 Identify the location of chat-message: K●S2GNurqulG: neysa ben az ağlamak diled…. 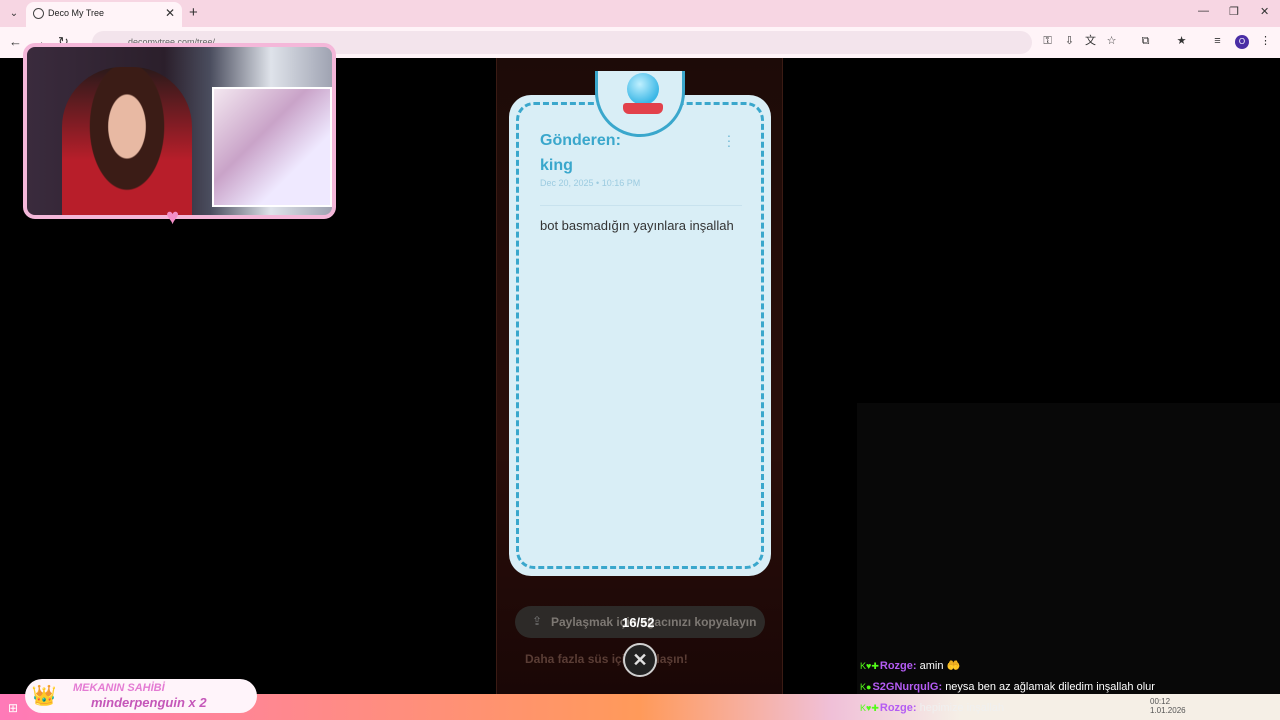
(1065, 688).